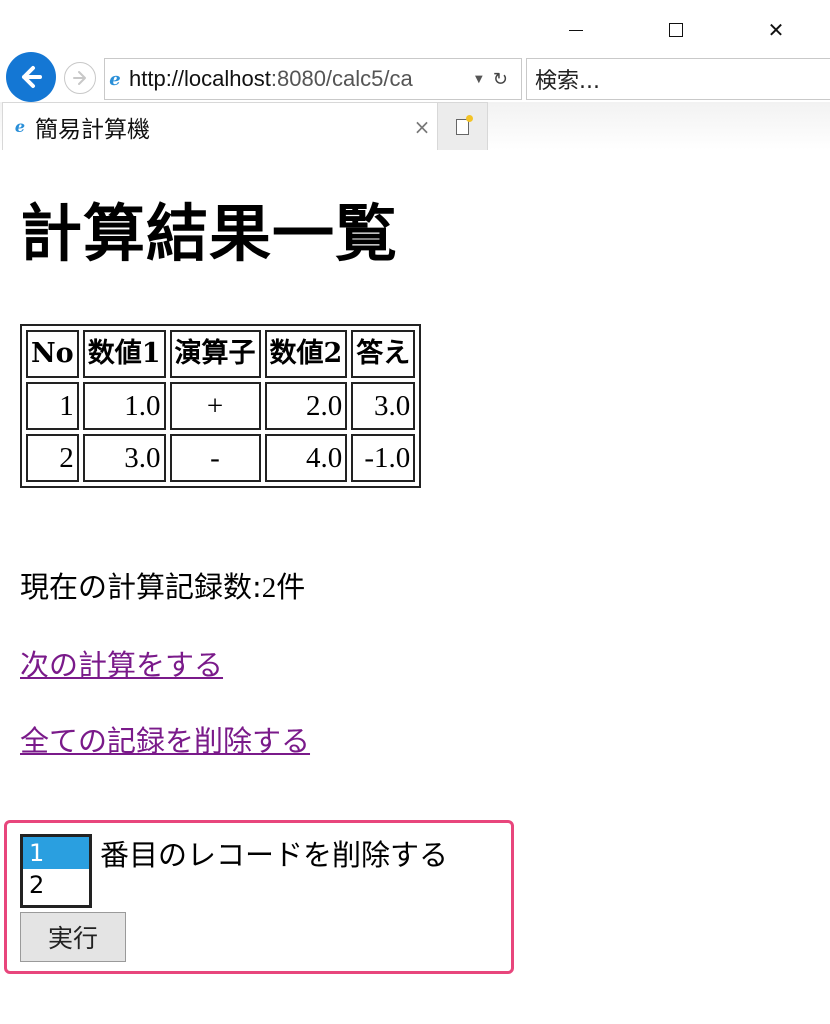  I want to click on listbox-option: 1, so click(56, 853).